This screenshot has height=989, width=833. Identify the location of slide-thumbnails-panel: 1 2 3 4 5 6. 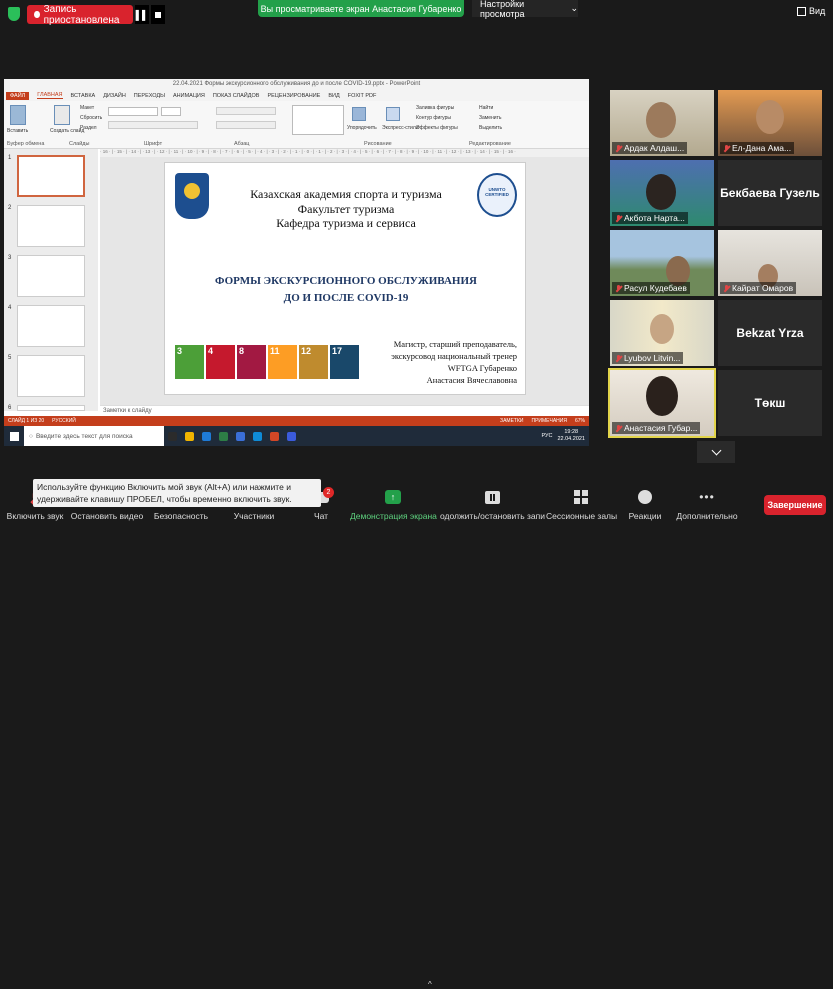
(51, 280).